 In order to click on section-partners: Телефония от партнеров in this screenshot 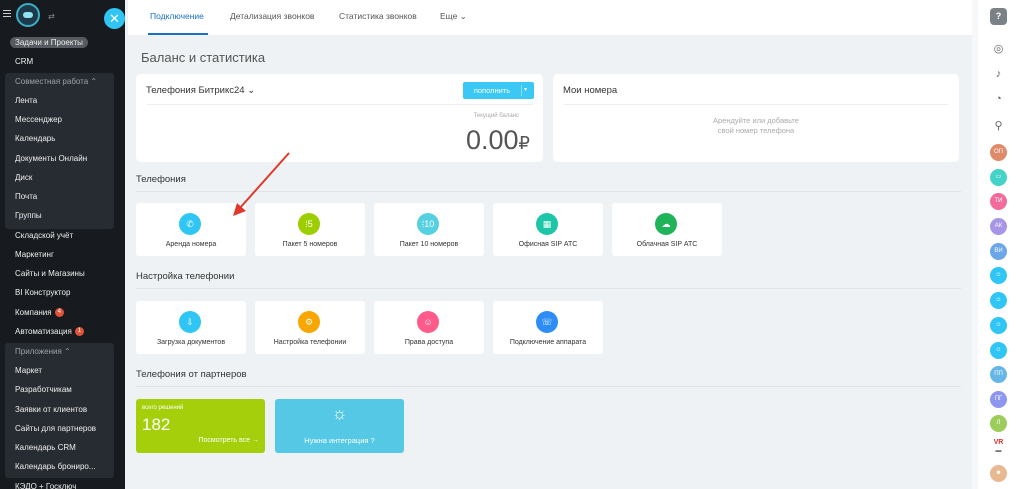, I will do `click(191, 374)`.